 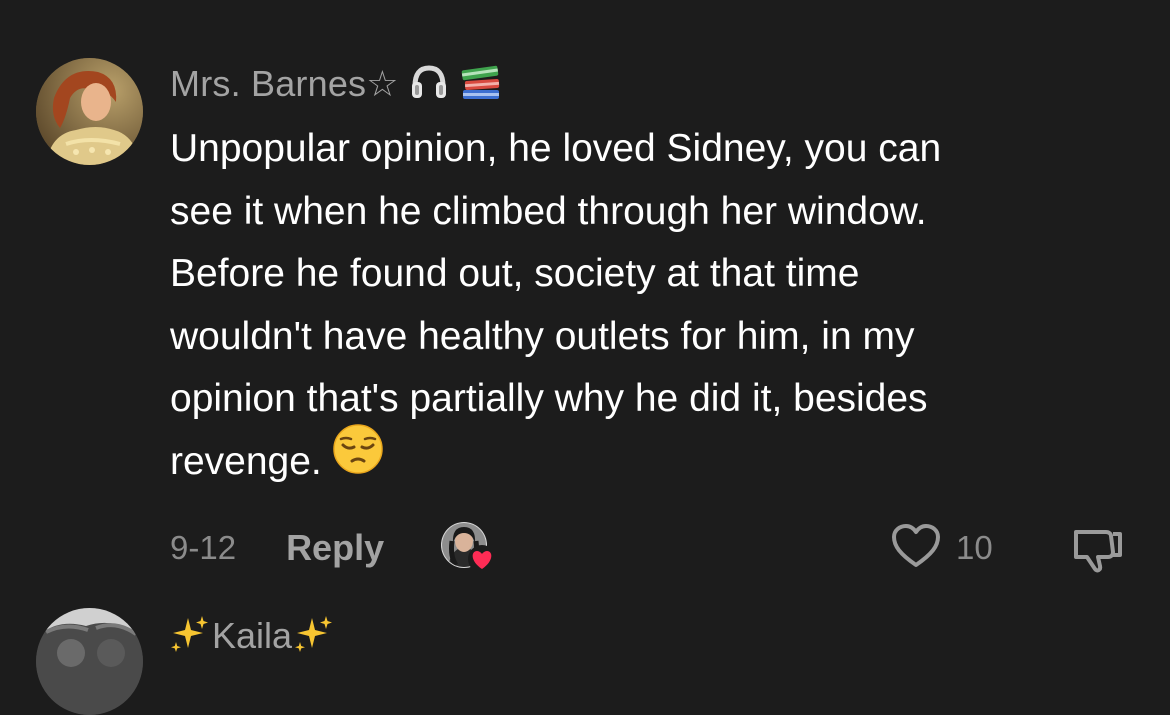 I want to click on like-button: 10, so click(x=941, y=548).